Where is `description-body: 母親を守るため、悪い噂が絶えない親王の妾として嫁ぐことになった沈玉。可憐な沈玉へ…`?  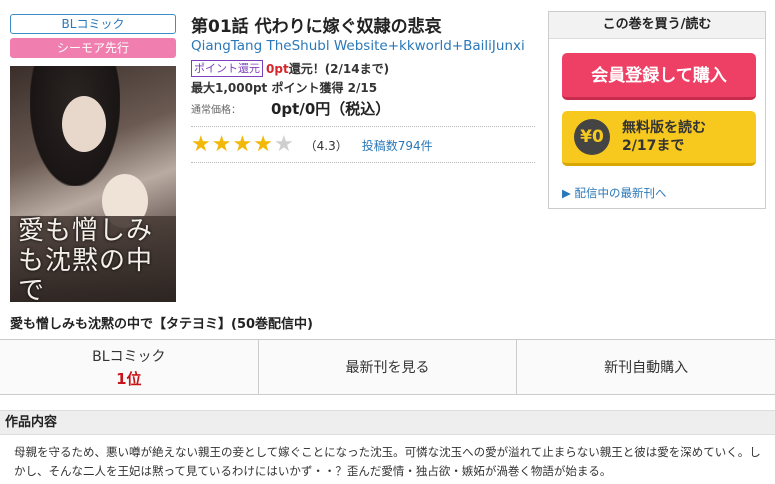
description-body: 母親を守るため、悪い噂が絶えない親王の妾として嫁ぐことになった沈玉。可憐な沈玉へ… is located at coordinates (387, 461).